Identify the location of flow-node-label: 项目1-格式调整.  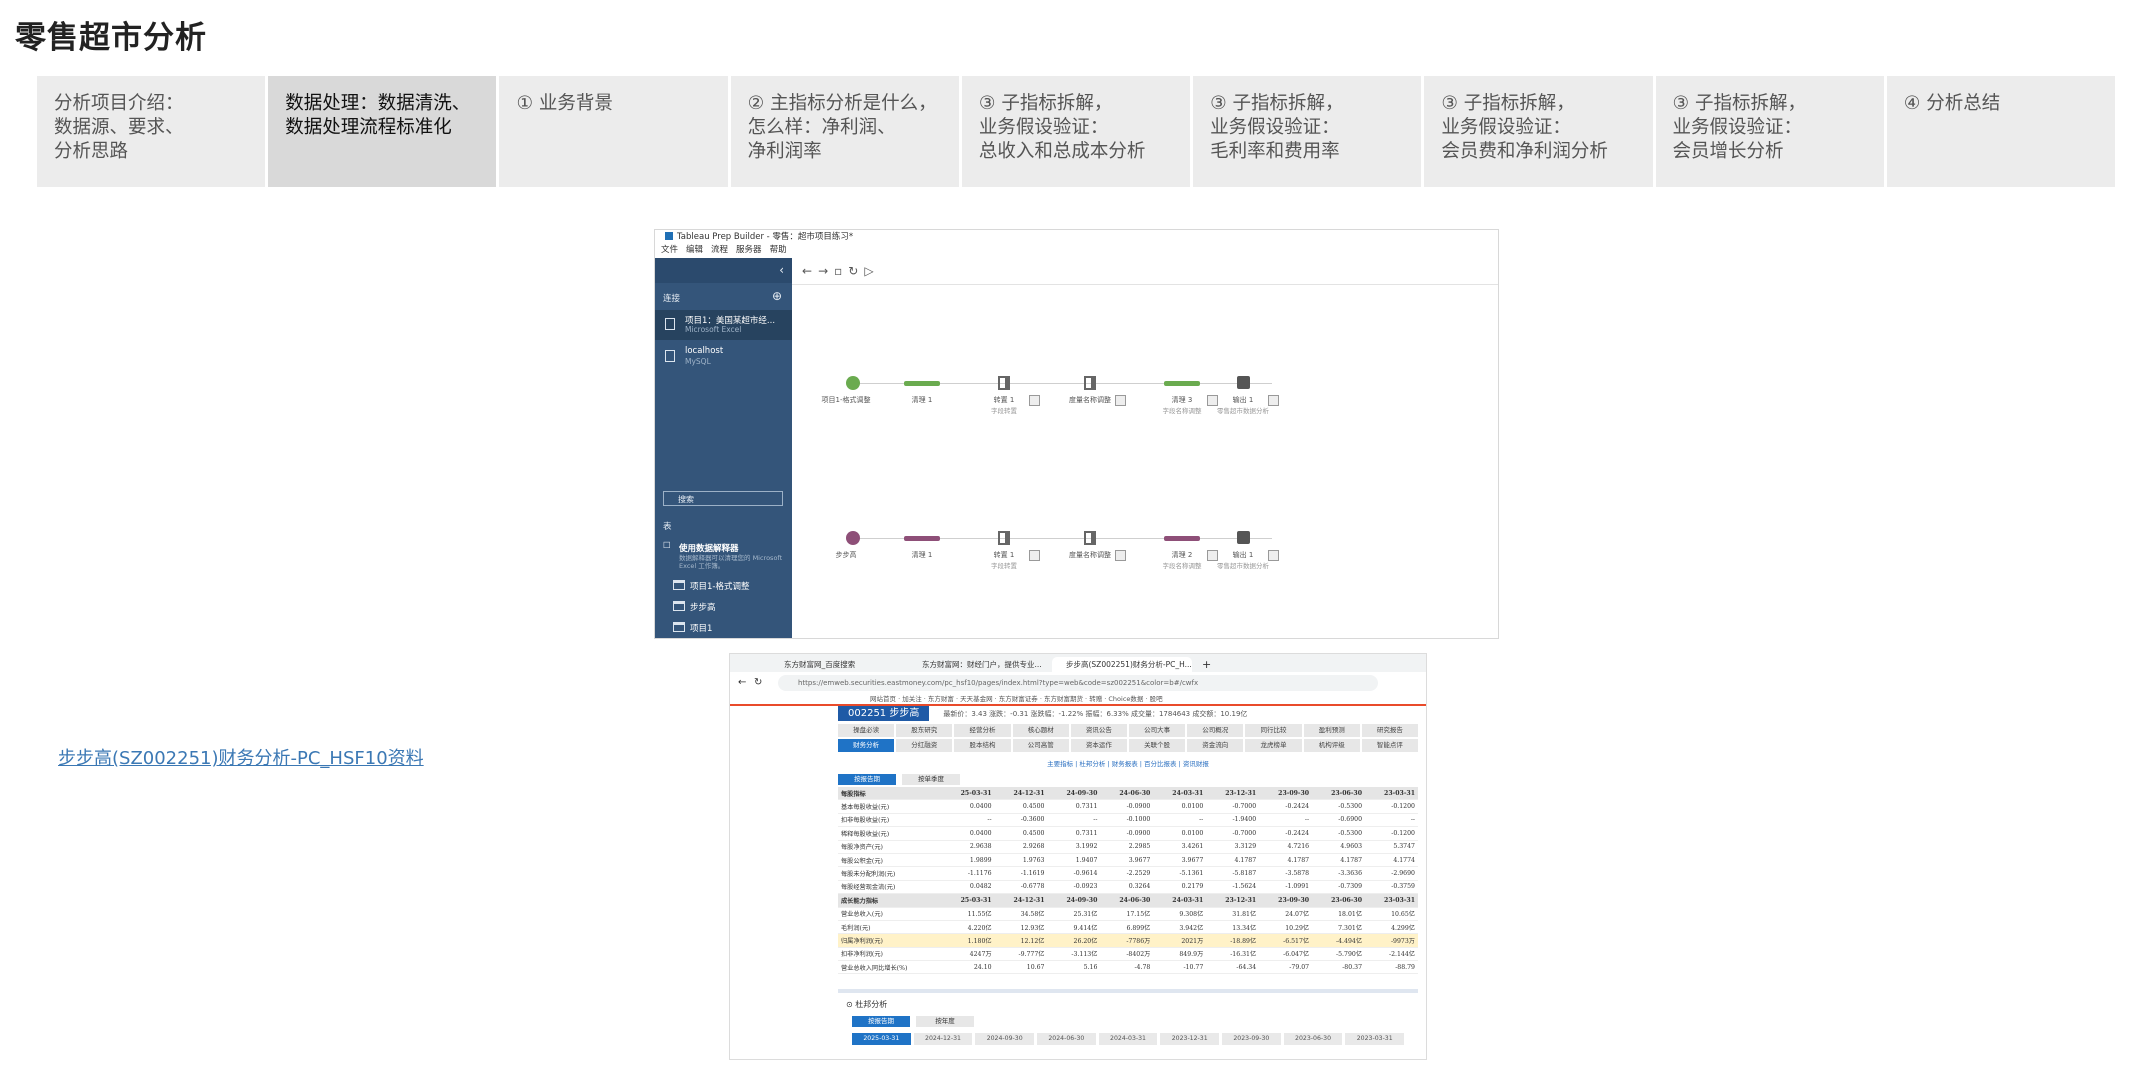
(846, 400).